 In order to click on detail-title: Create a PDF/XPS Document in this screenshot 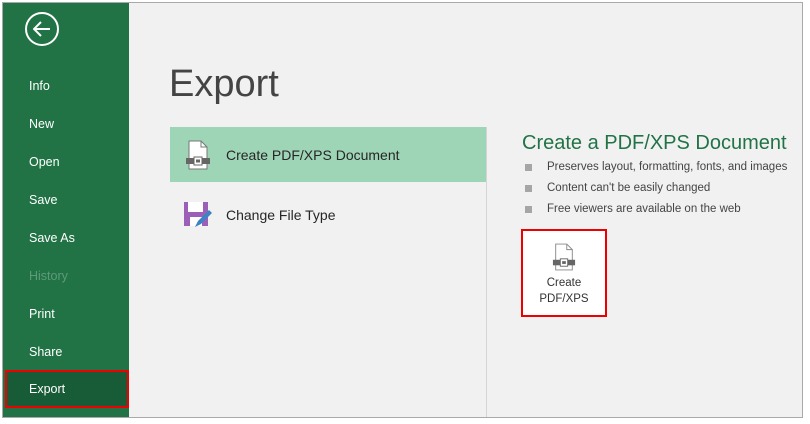, I will do `click(654, 143)`.